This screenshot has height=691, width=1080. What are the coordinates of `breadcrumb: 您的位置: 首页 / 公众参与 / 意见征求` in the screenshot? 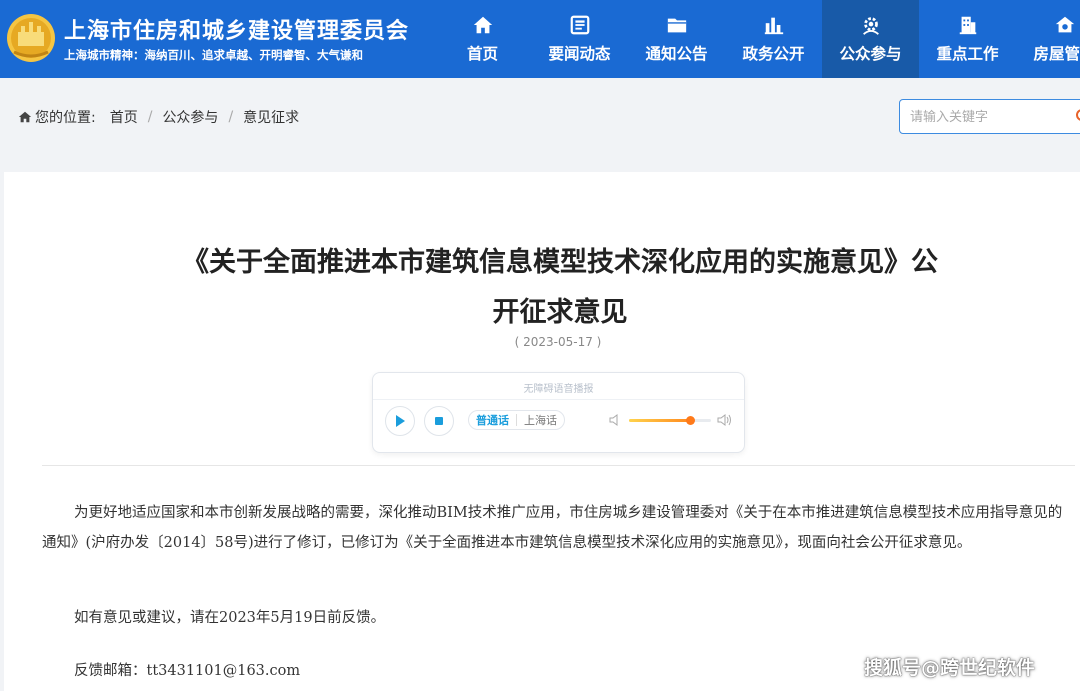 It's located at (158, 117).